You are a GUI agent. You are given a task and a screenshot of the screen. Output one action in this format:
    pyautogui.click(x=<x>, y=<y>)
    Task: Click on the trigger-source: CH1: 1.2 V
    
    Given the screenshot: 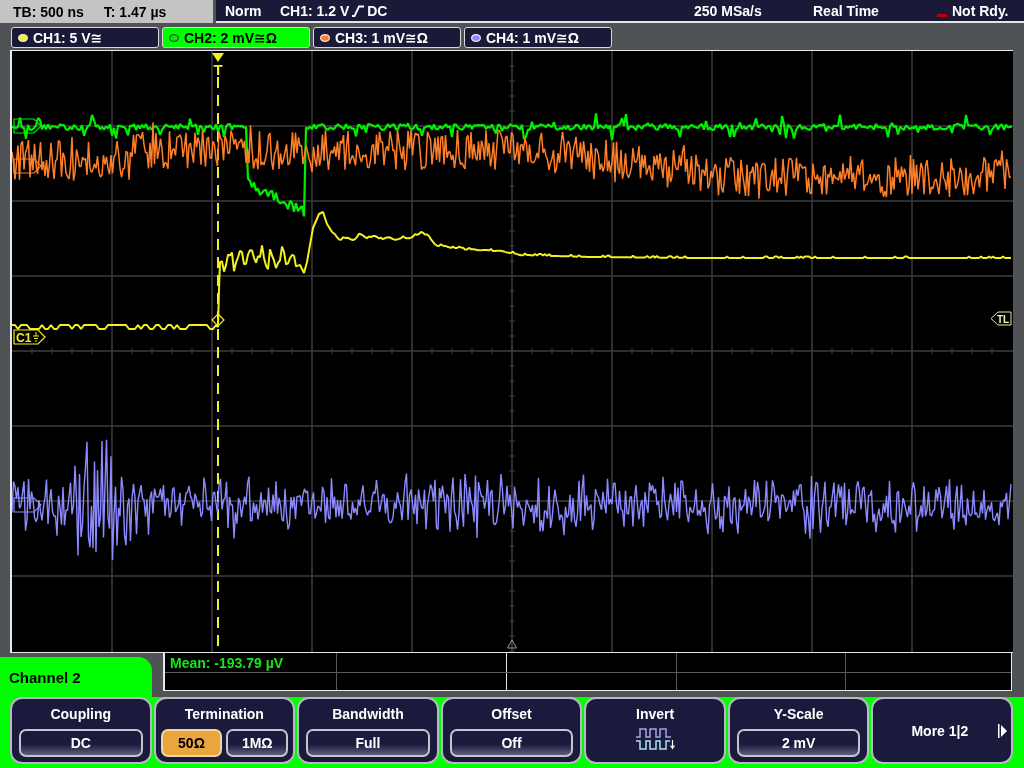 What is the action you would take?
    pyautogui.click(x=315, y=10)
    